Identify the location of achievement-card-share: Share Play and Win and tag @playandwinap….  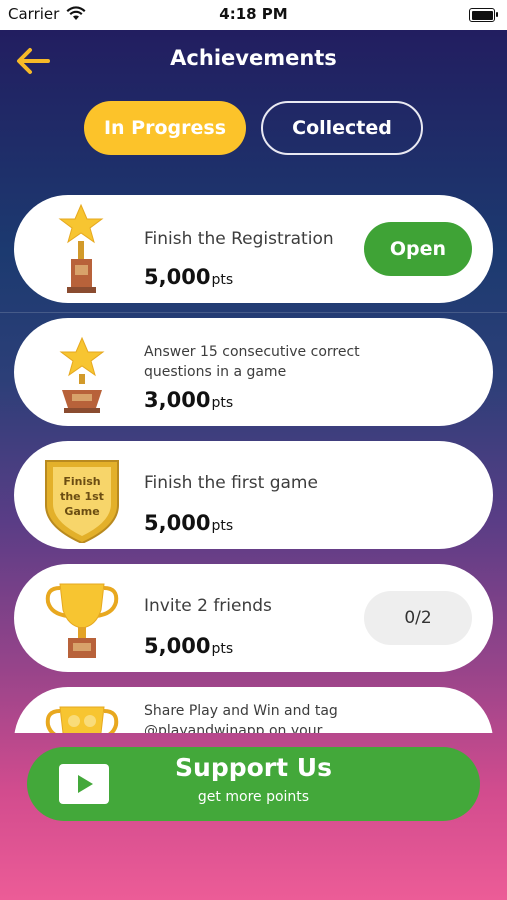
(253, 710).